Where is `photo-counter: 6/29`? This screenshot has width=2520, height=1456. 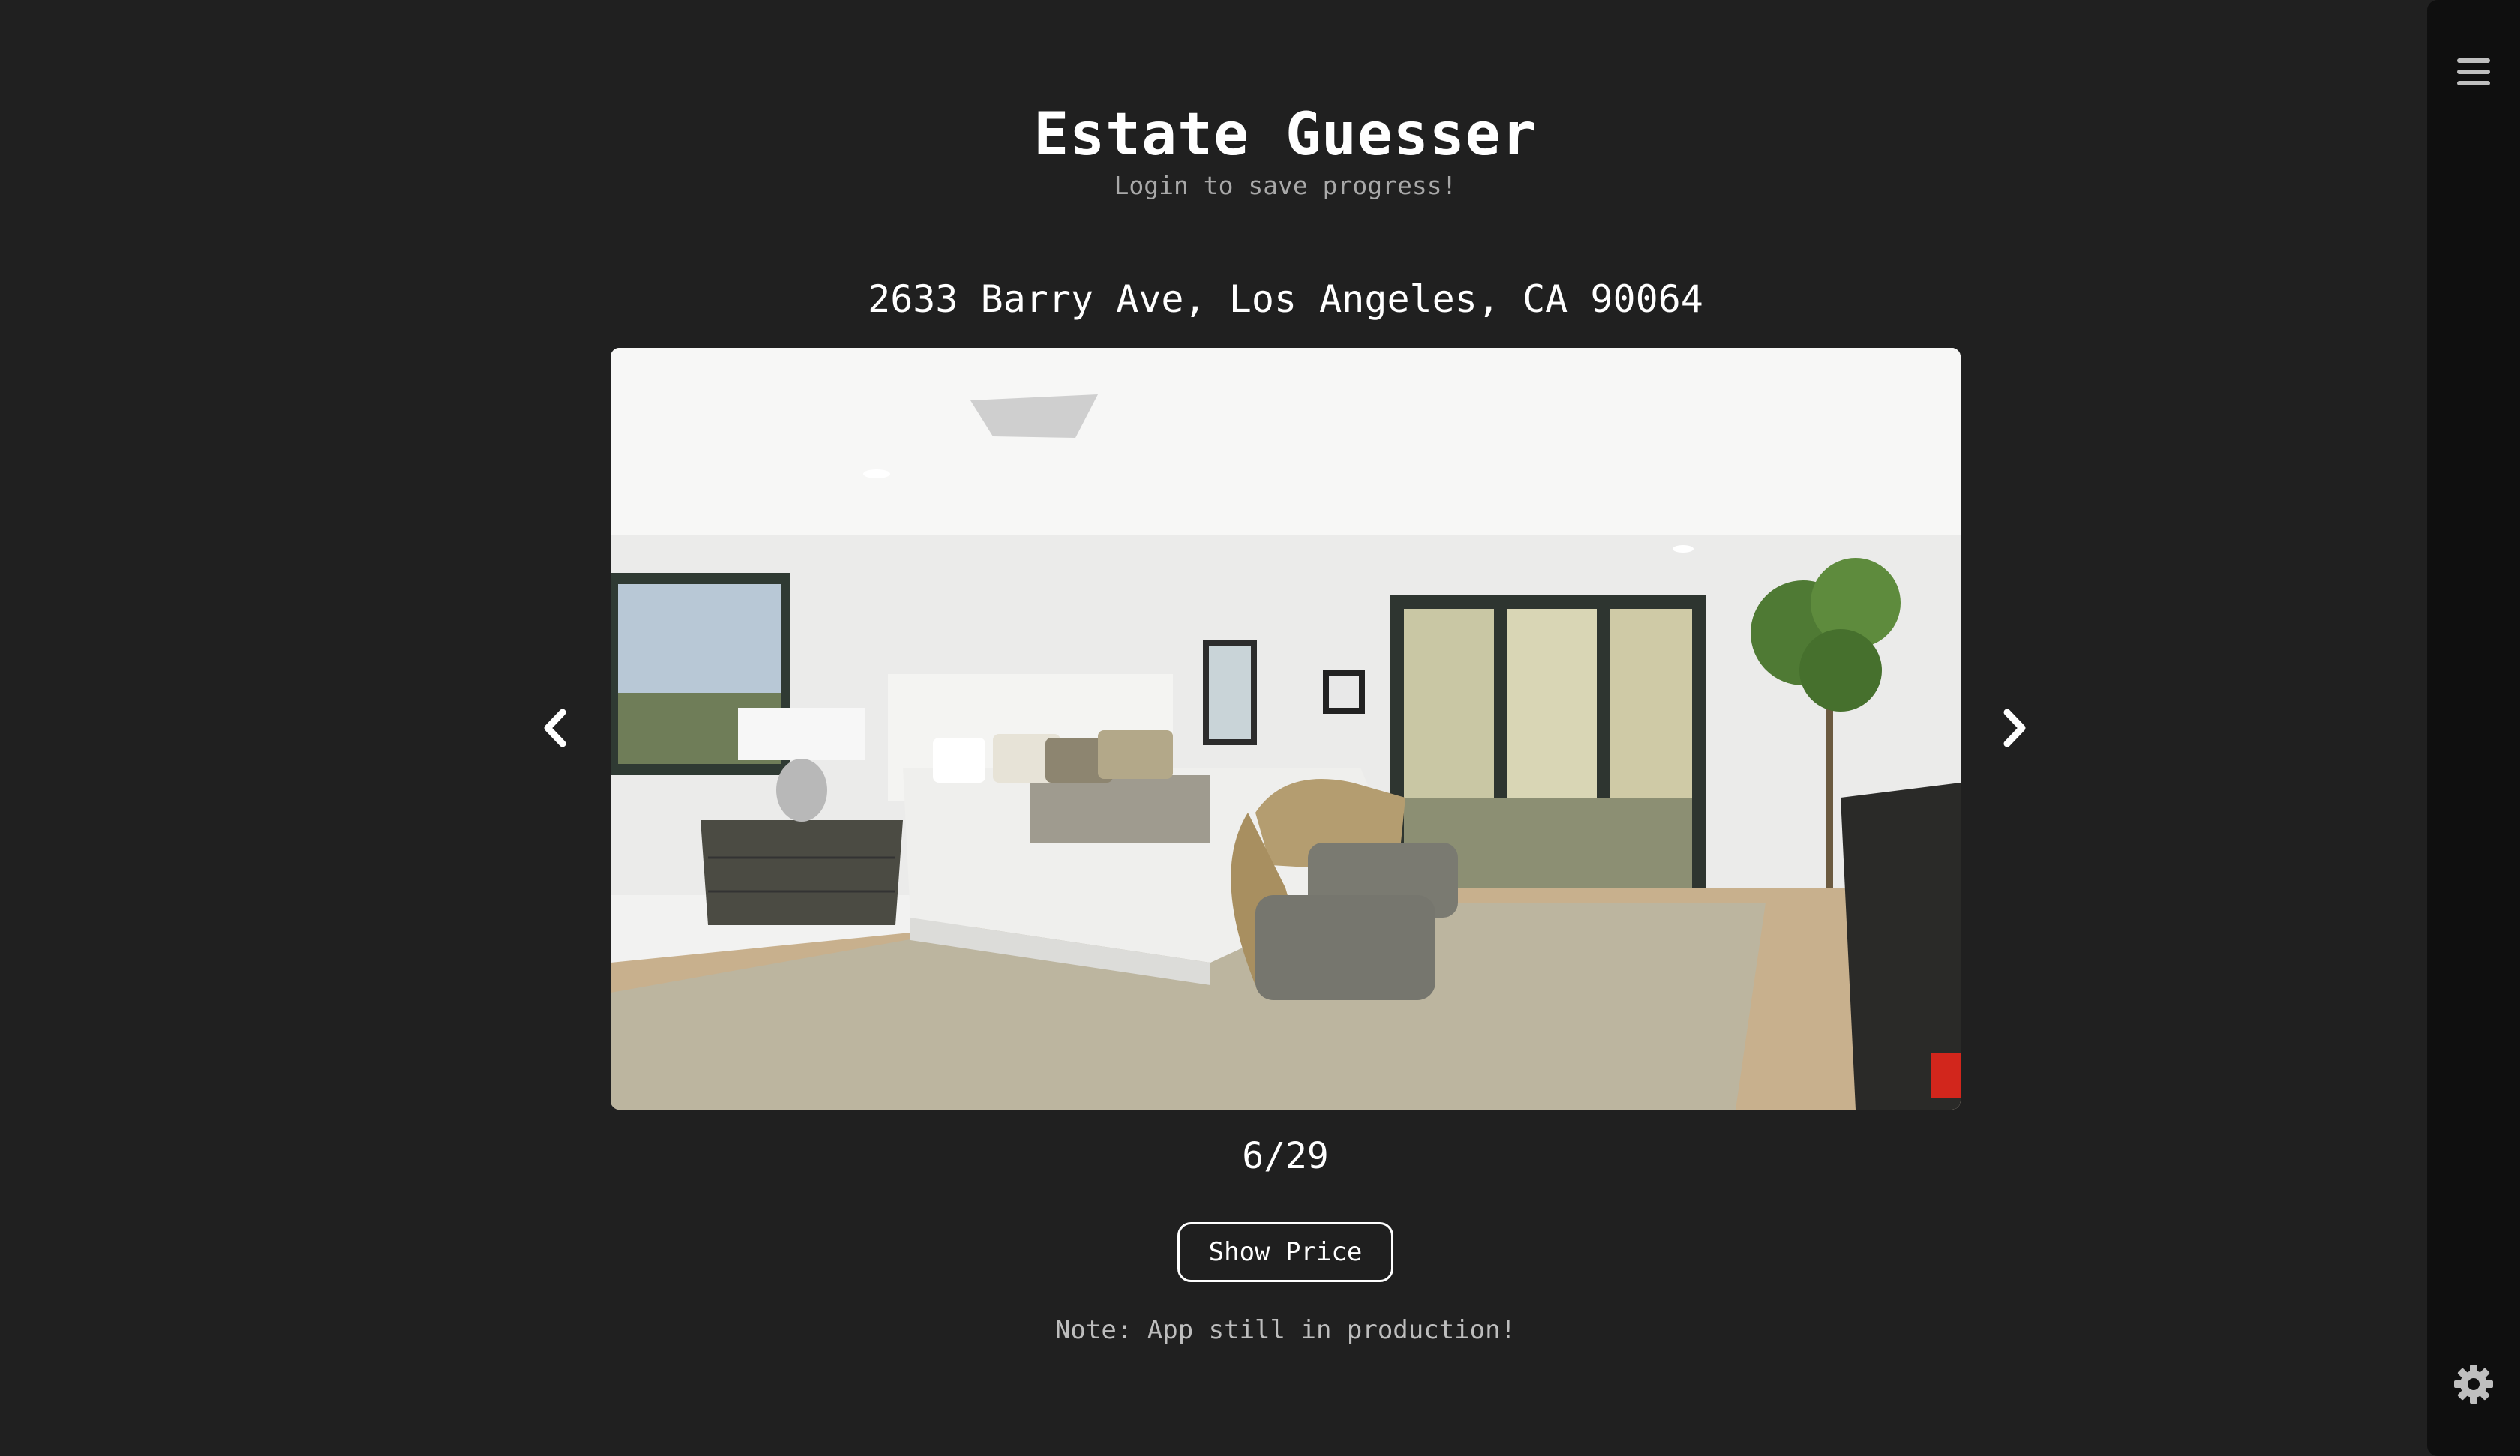
photo-counter: 6/29 is located at coordinates (1285, 1156).